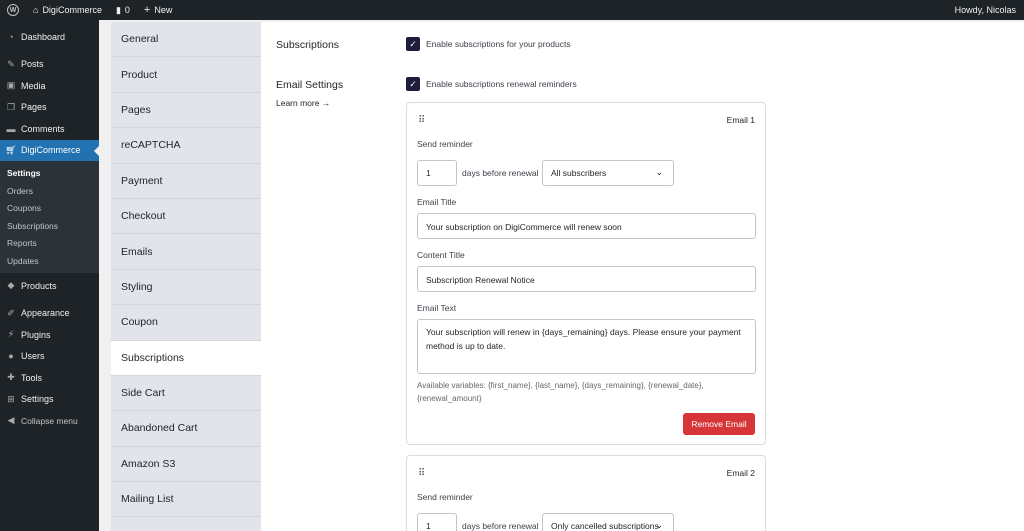 This screenshot has height=531, width=1024. Describe the element at coordinates (163, 10) in the screenshot. I see `new-label: New` at that location.